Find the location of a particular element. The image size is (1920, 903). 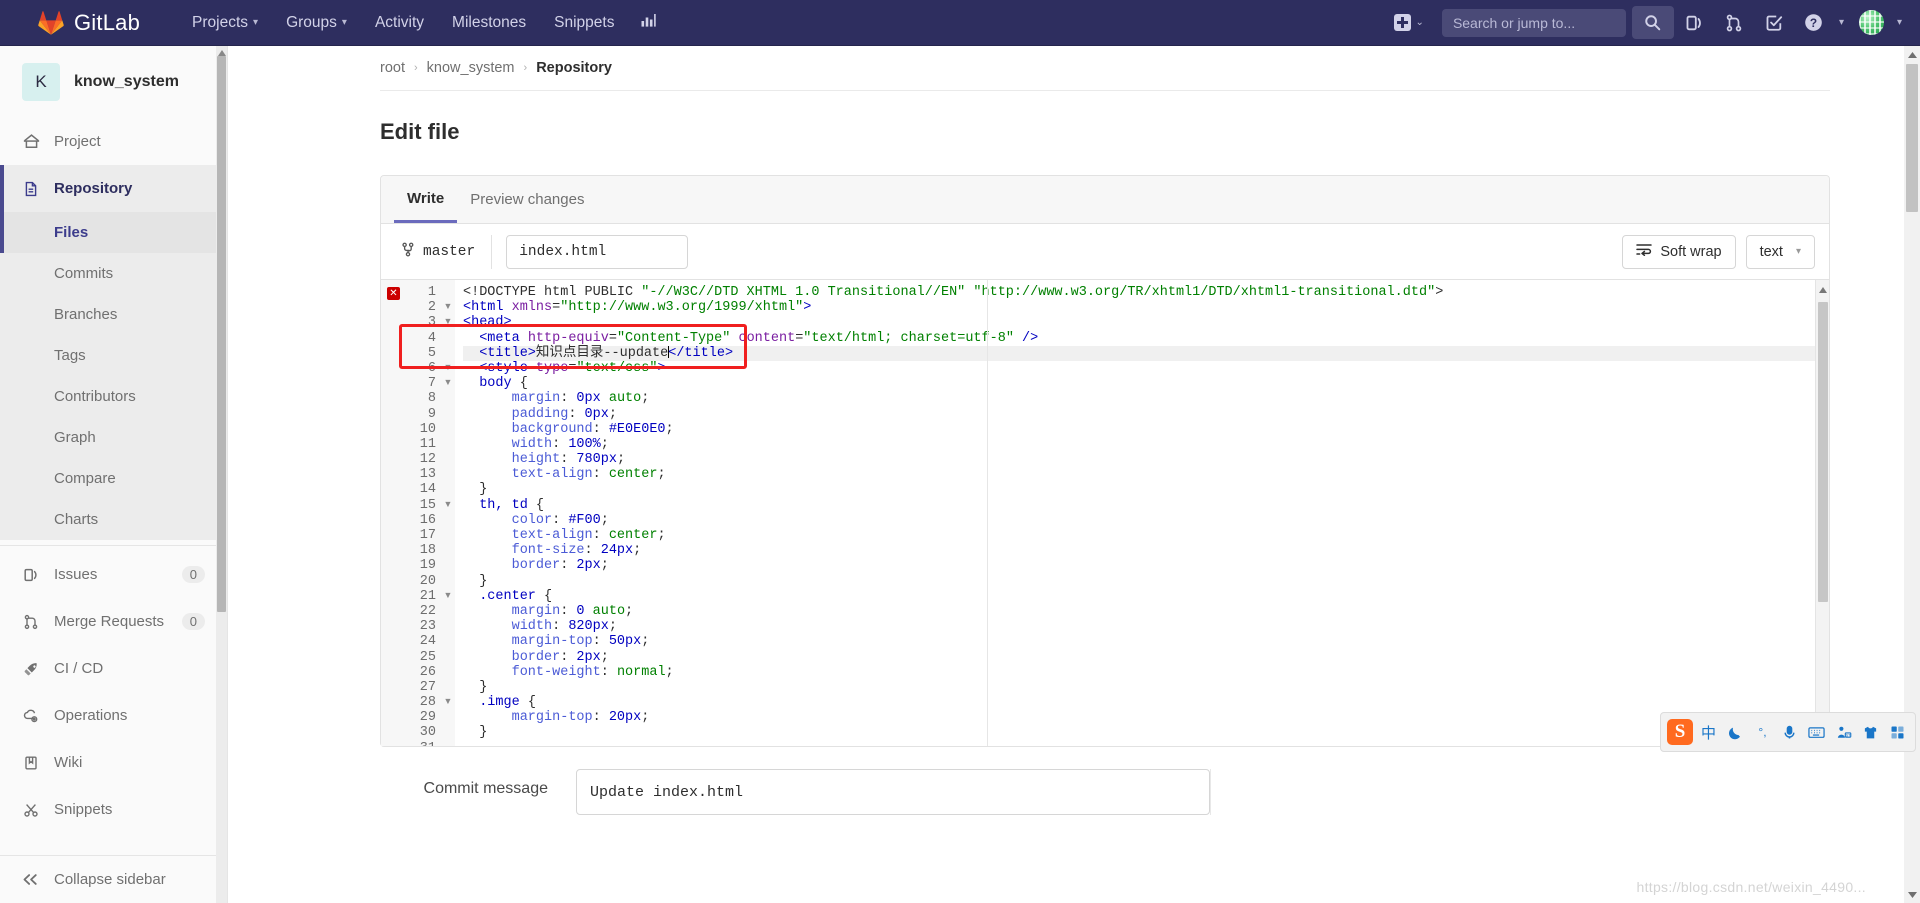

code-line: background: #E0E0E0; is located at coordinates (1146, 429).